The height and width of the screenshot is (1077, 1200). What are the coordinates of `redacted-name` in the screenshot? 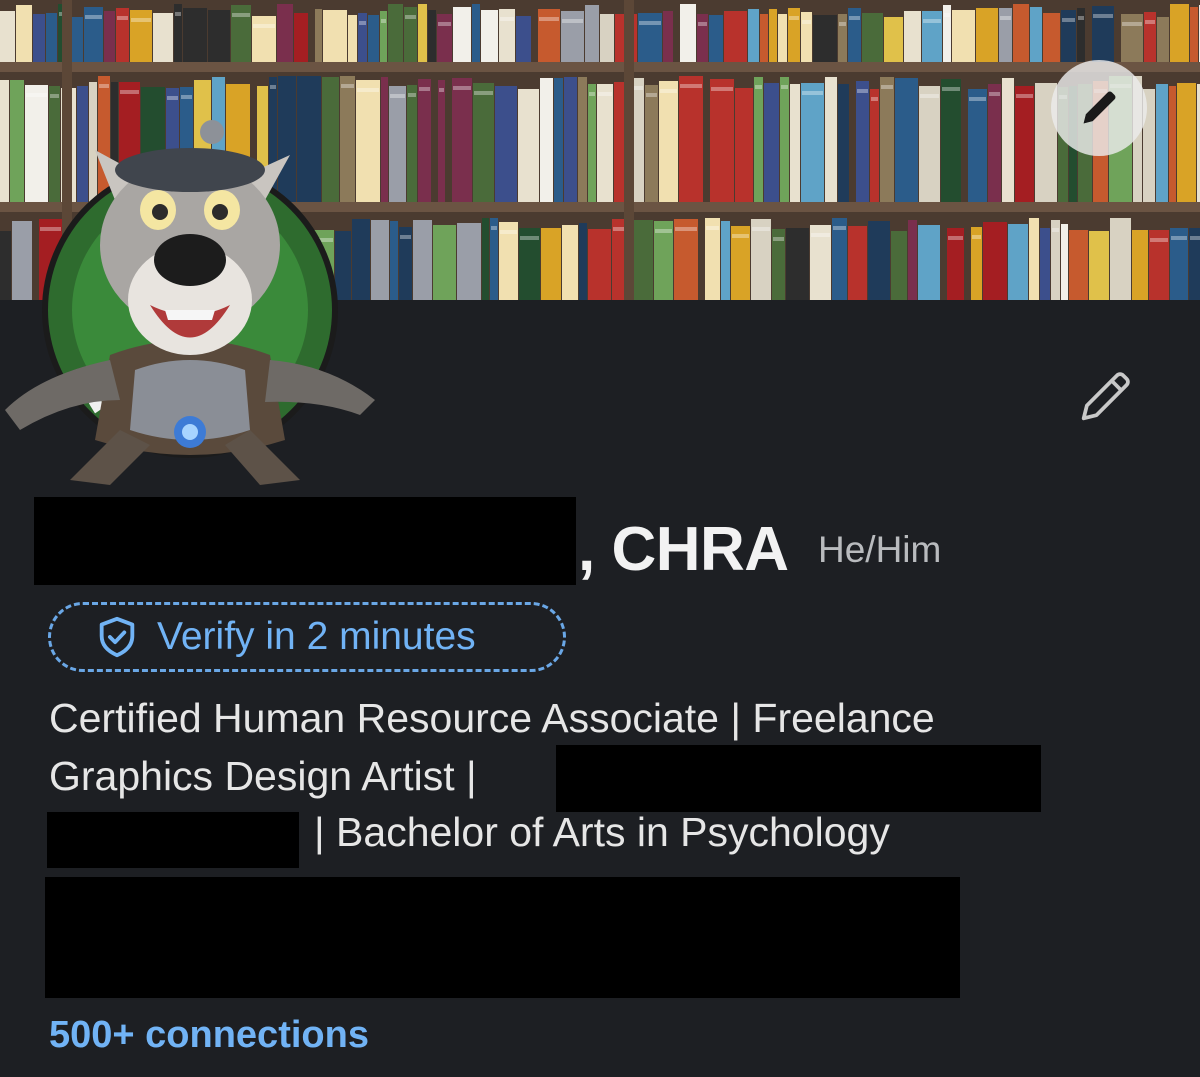 It's located at (305, 541).